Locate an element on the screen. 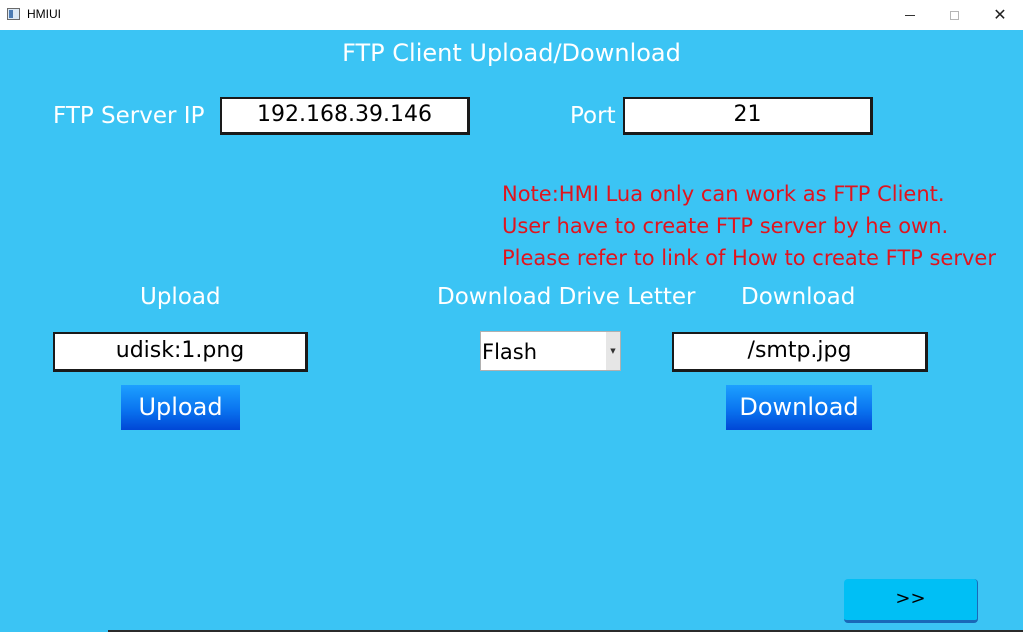 The height and width of the screenshot is (632, 1023). minimize-button is located at coordinates (910, 15).